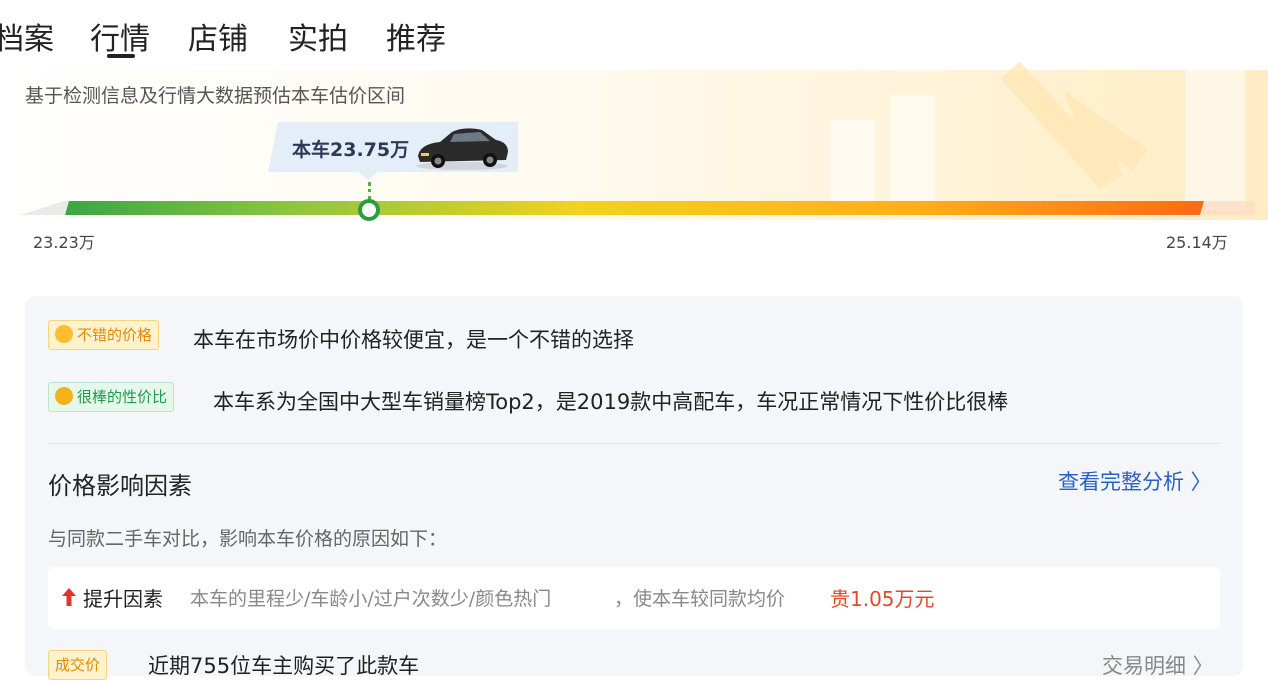 The height and width of the screenshot is (680, 1268). Describe the element at coordinates (120, 486) in the screenshot. I see `factors-title: 价格影响因素` at that location.